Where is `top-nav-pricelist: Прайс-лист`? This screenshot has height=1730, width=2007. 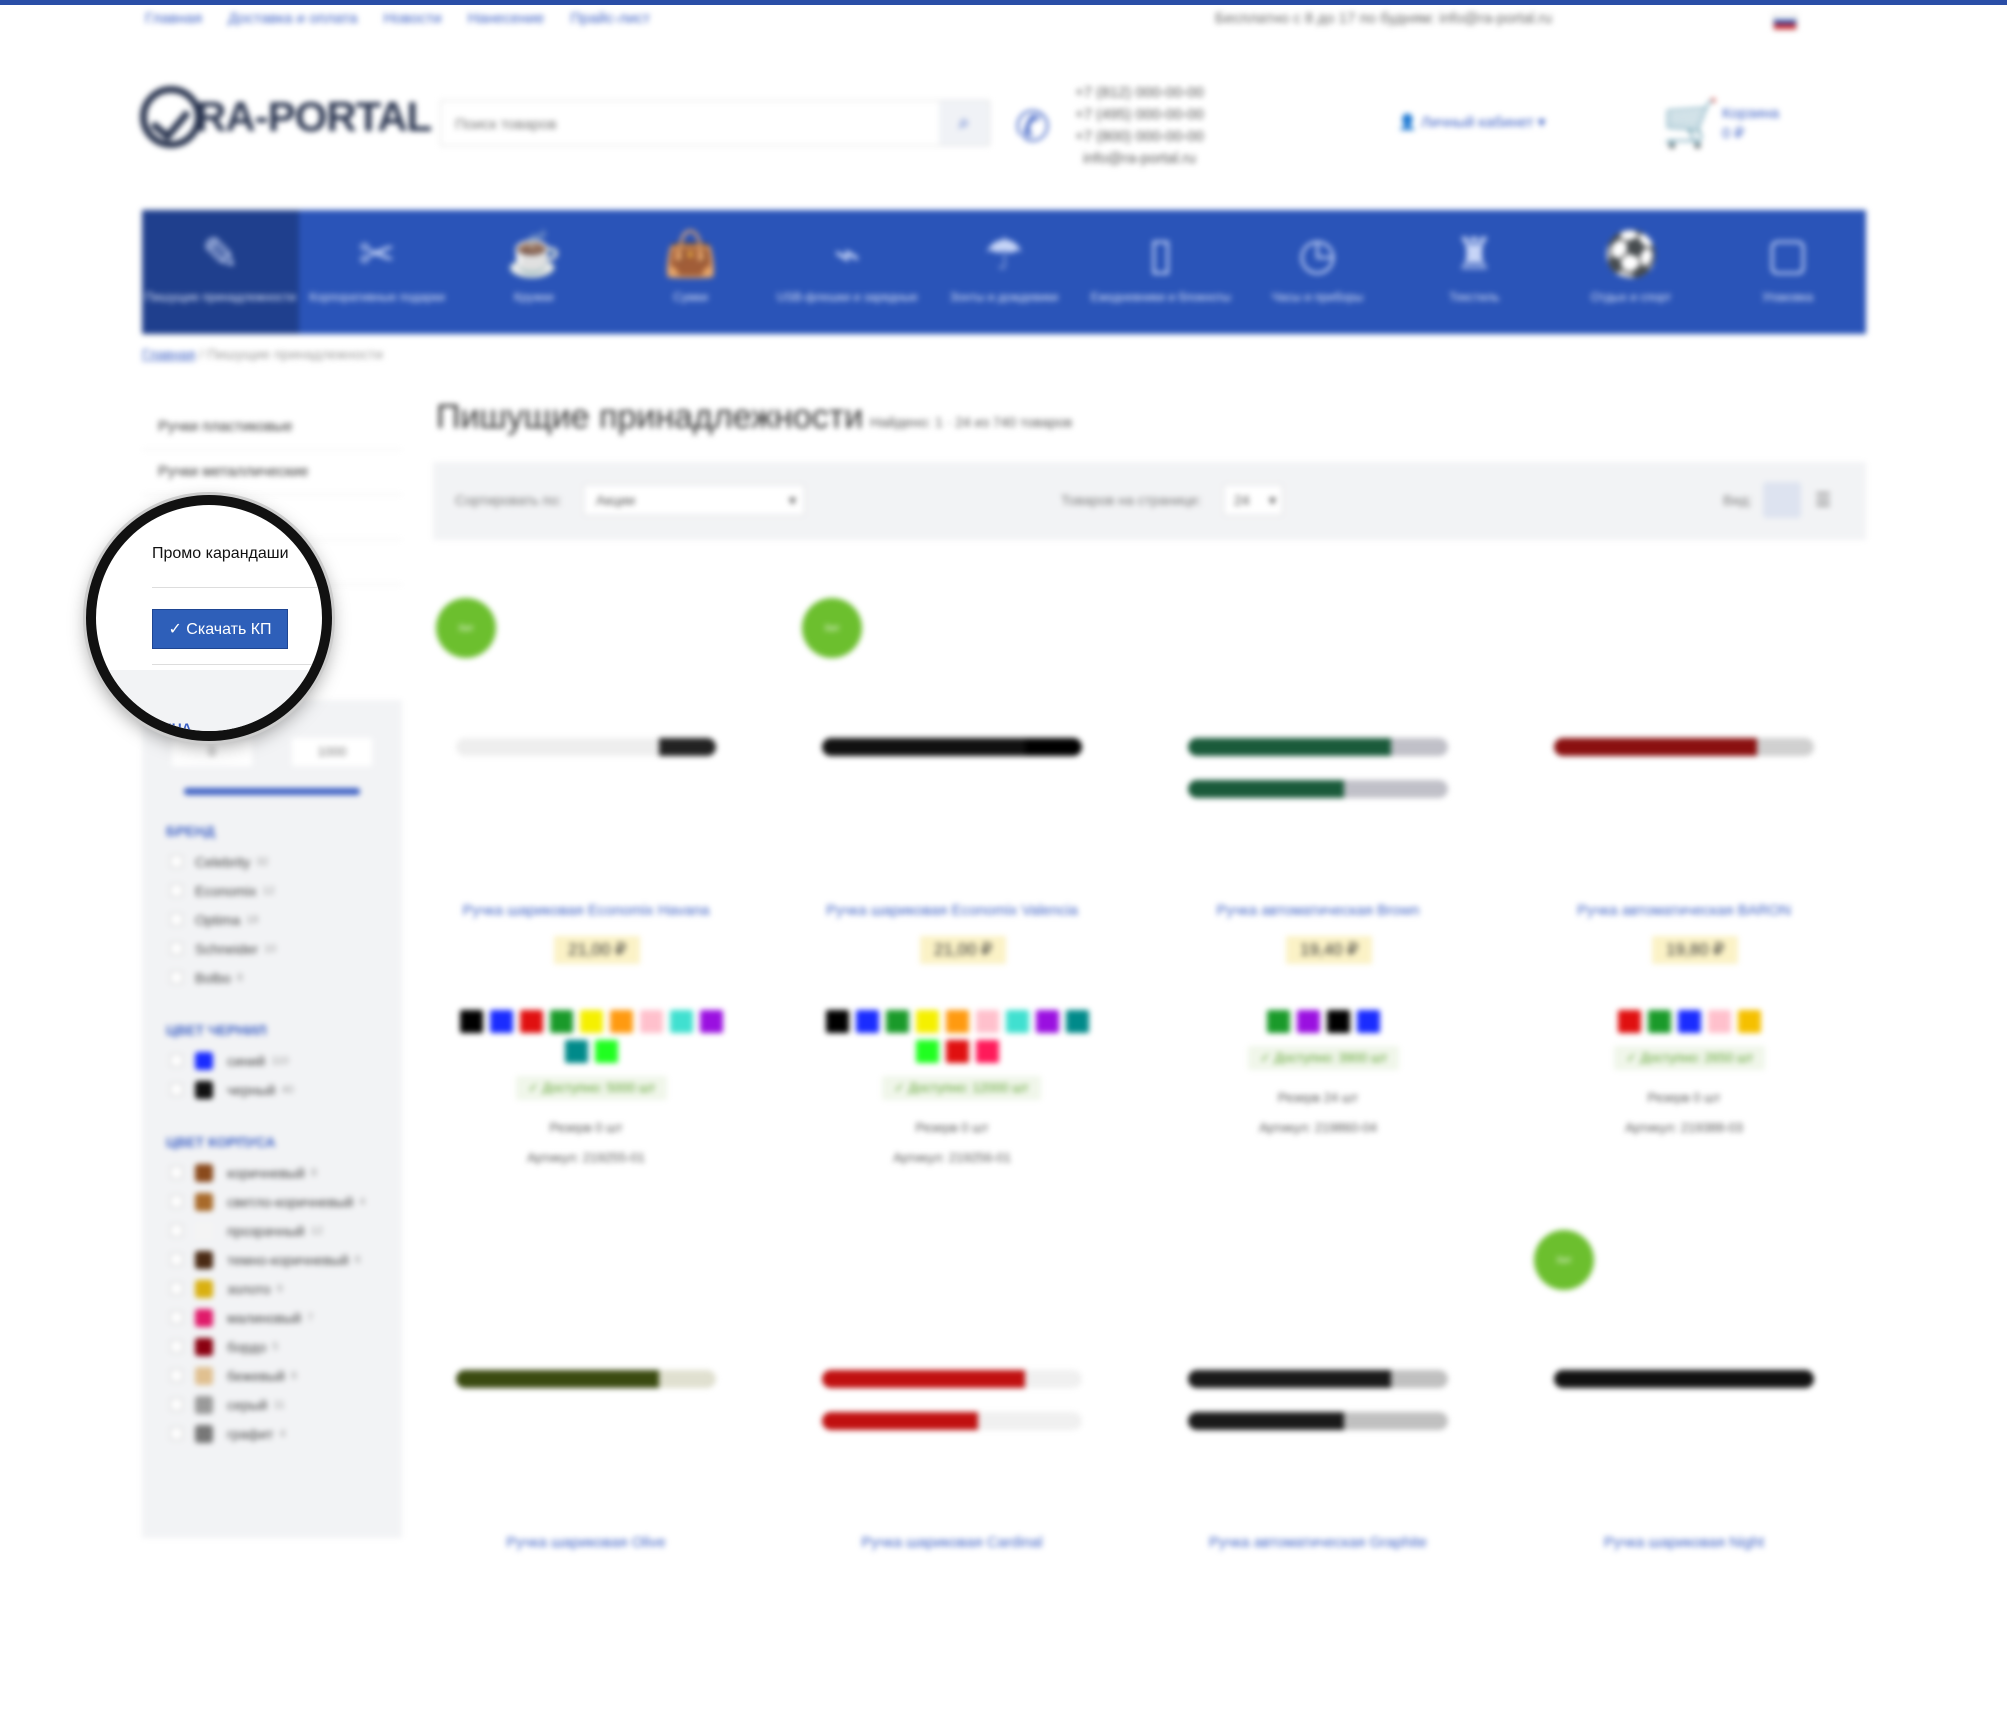 top-nav-pricelist: Прайс-лист is located at coordinates (610, 22).